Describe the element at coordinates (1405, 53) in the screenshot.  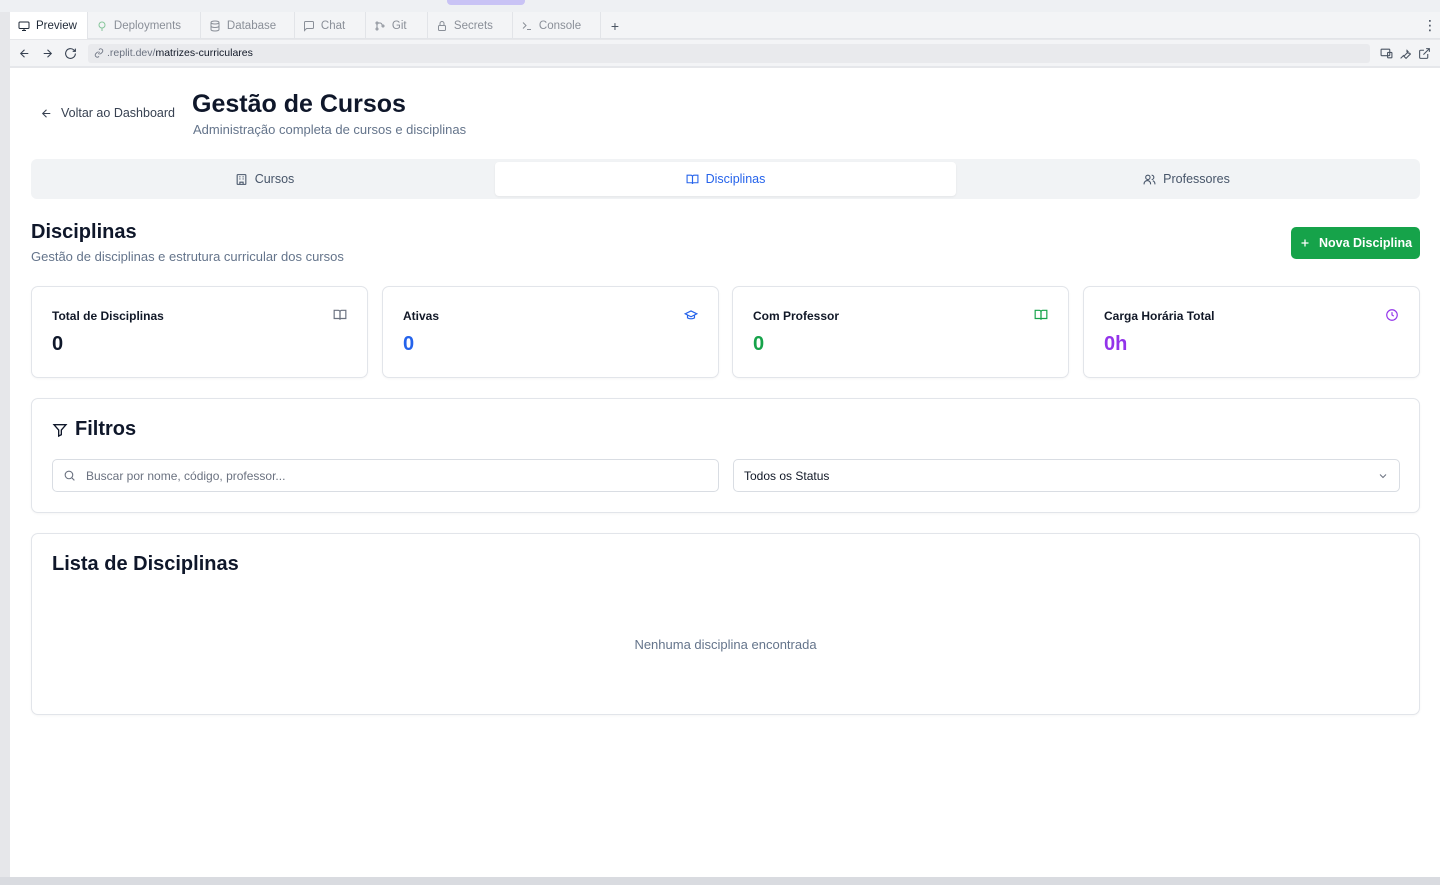
I see `wrench-icon` at that location.